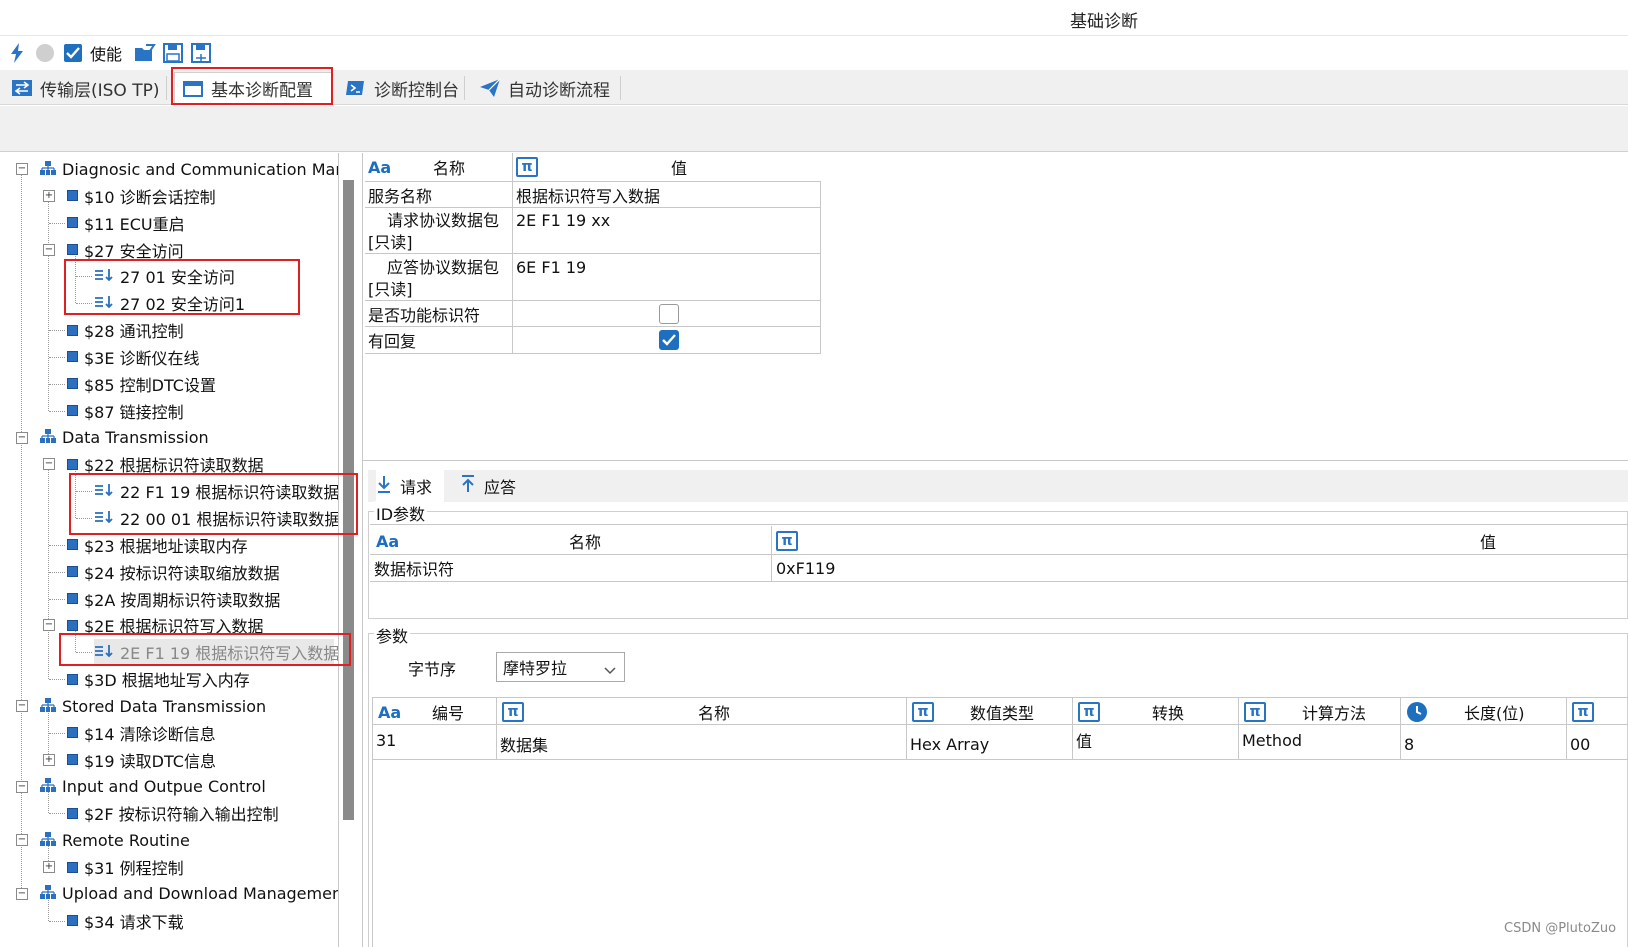 This screenshot has height=947, width=1628. I want to click on swap-icon, so click(22, 88).